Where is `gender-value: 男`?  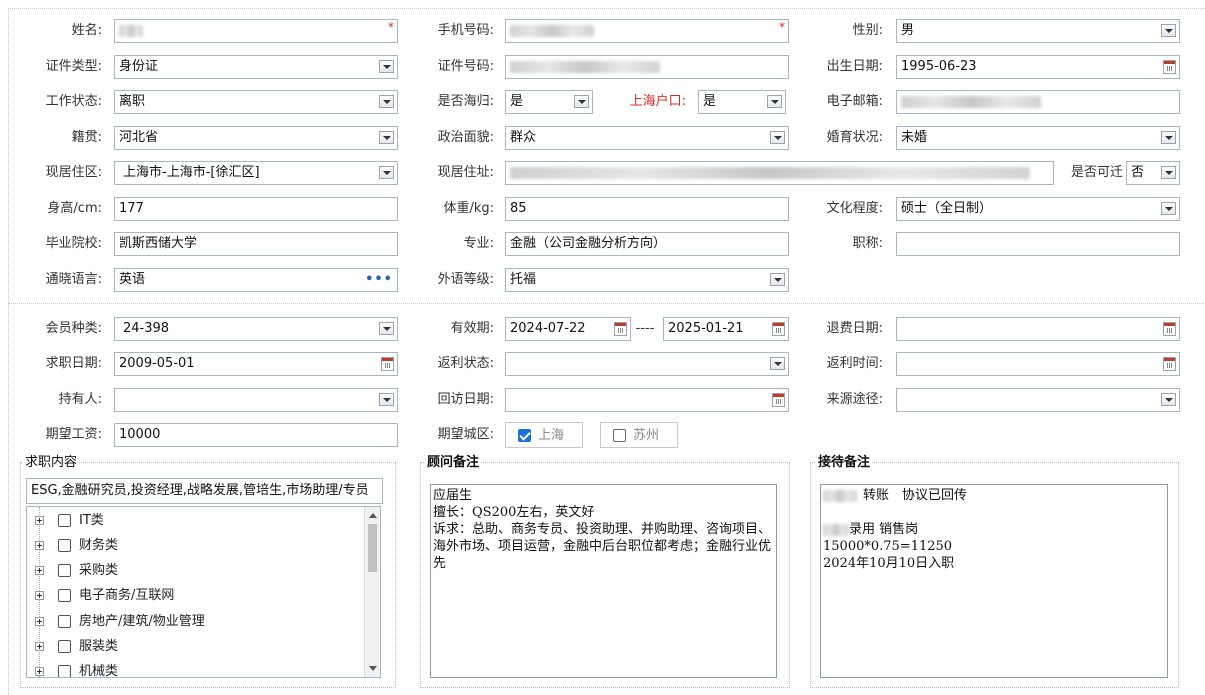 gender-value: 男 is located at coordinates (908, 30).